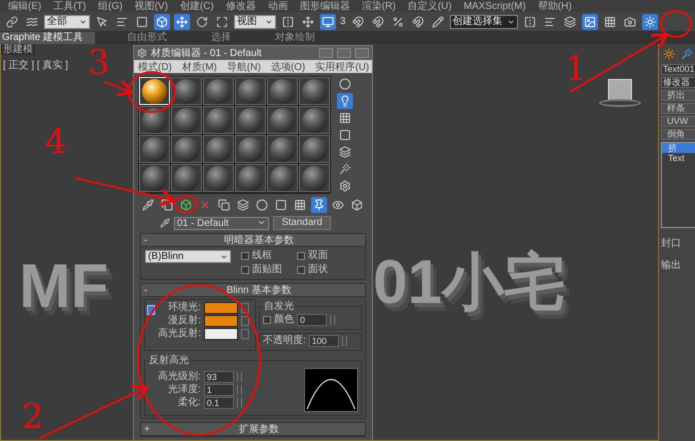 The width and height of the screenshot is (695, 441). Describe the element at coordinates (197, 6) in the screenshot. I see `menu-item: 创建(C)` at that location.